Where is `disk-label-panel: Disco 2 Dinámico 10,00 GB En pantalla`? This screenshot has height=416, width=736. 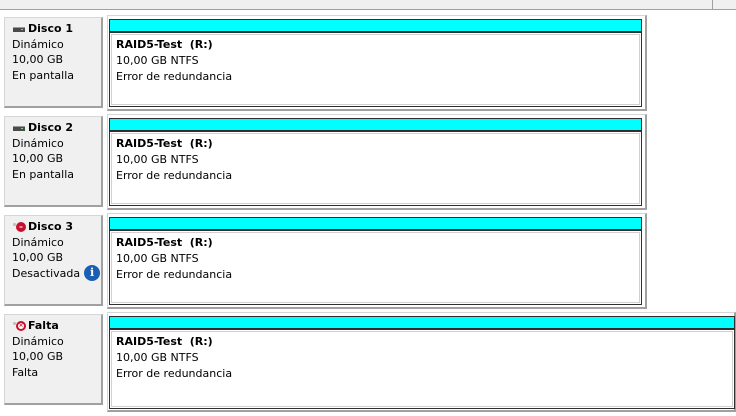 disk-label-panel: Disco 2 Dinámico 10,00 GB En pantalla is located at coordinates (53, 161).